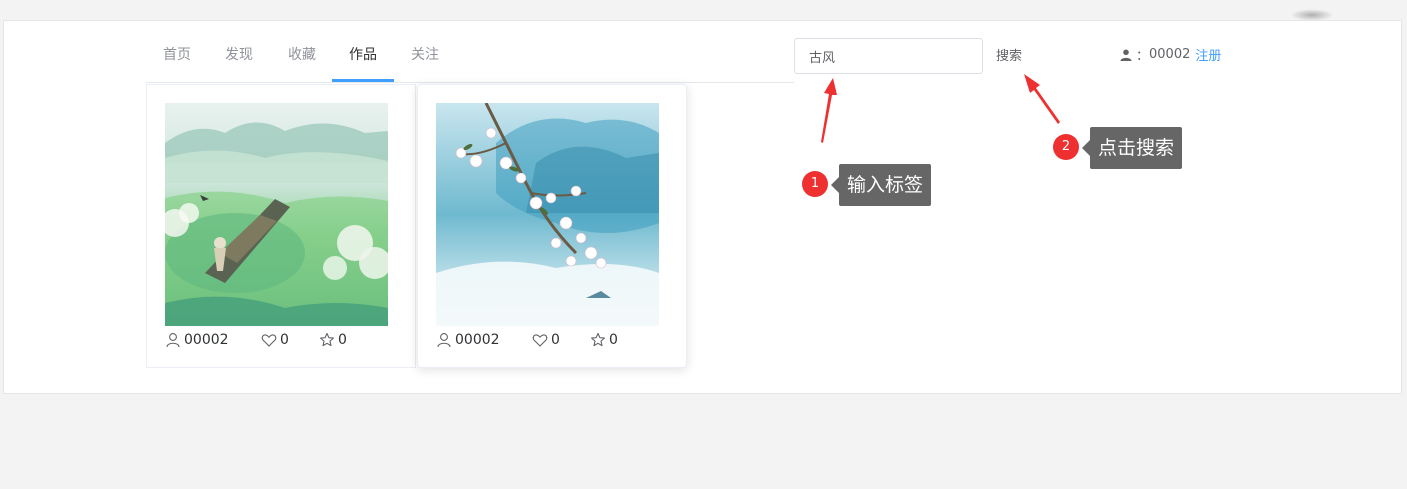  I want to click on annotation-badge-1: 1, so click(815, 184).